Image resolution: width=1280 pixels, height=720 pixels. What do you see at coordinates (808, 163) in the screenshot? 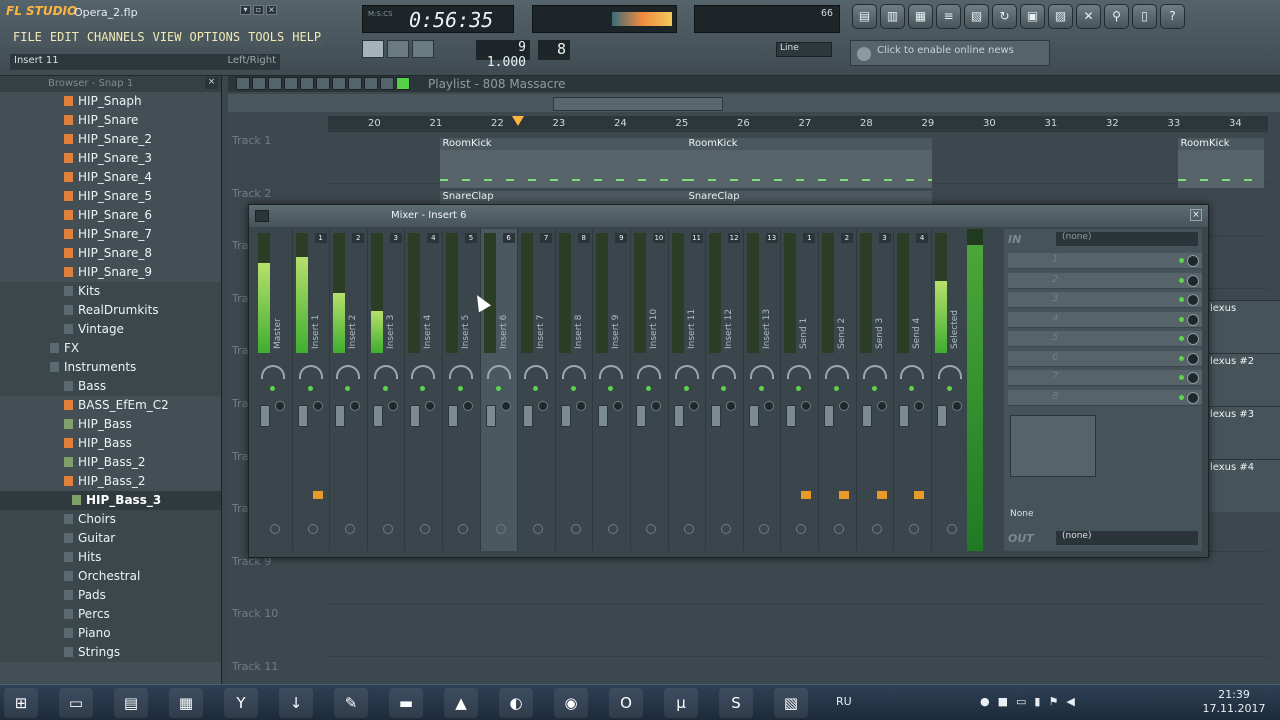
I see `pattern-clip: RoomKick` at bounding box center [808, 163].